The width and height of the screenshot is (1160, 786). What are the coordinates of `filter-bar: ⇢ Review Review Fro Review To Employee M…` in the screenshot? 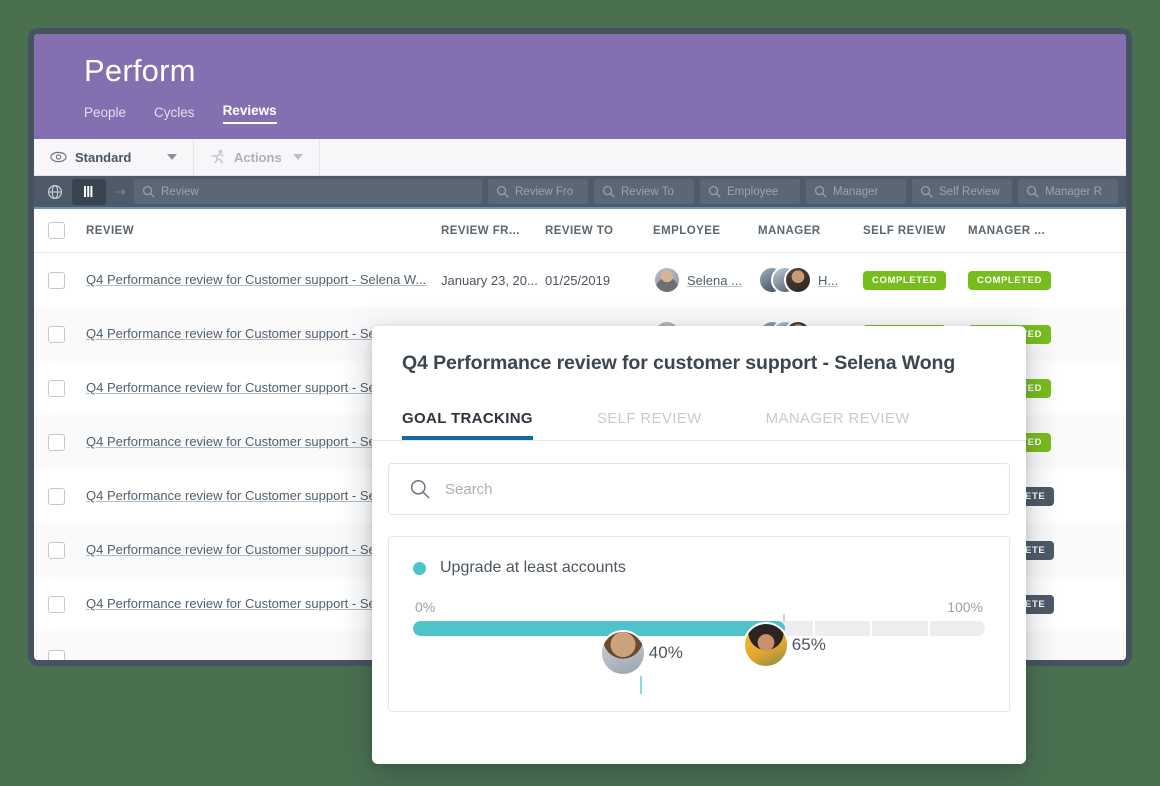 It's located at (580, 192).